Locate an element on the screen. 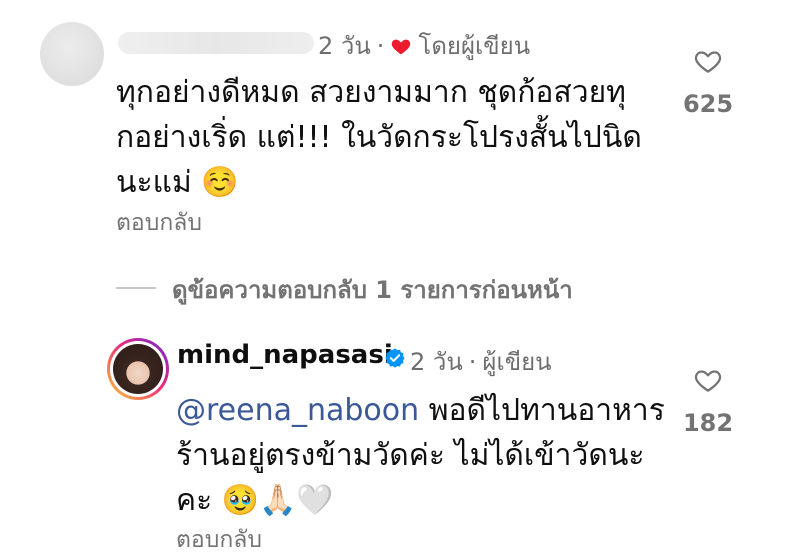  comment2-reply-button: ตอบกลับ is located at coordinates (219, 540).